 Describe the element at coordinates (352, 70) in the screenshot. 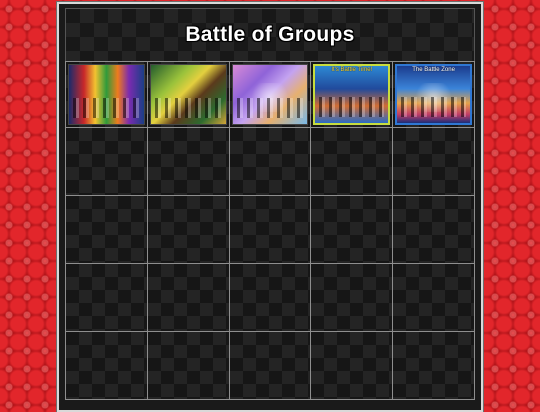

I see `poster-caption: It's Battle Time!` at that location.